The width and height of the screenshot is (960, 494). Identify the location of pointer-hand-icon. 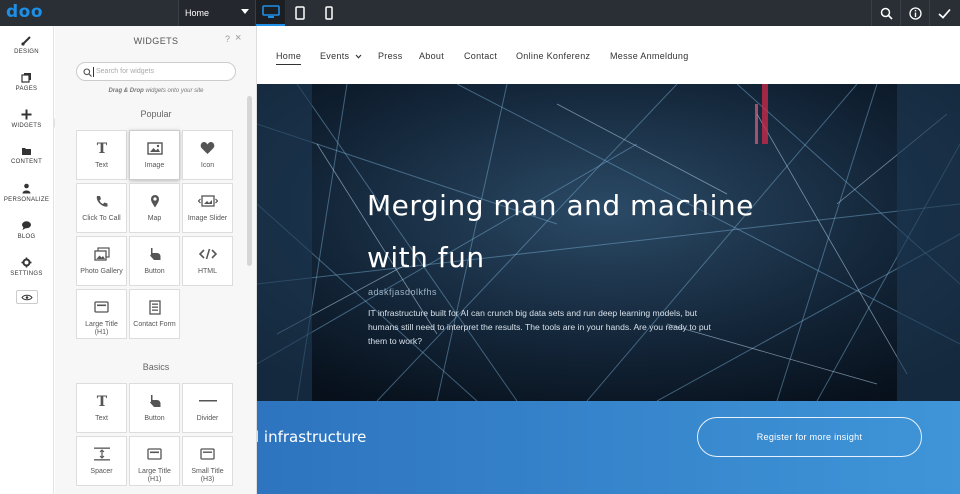
(154, 401).